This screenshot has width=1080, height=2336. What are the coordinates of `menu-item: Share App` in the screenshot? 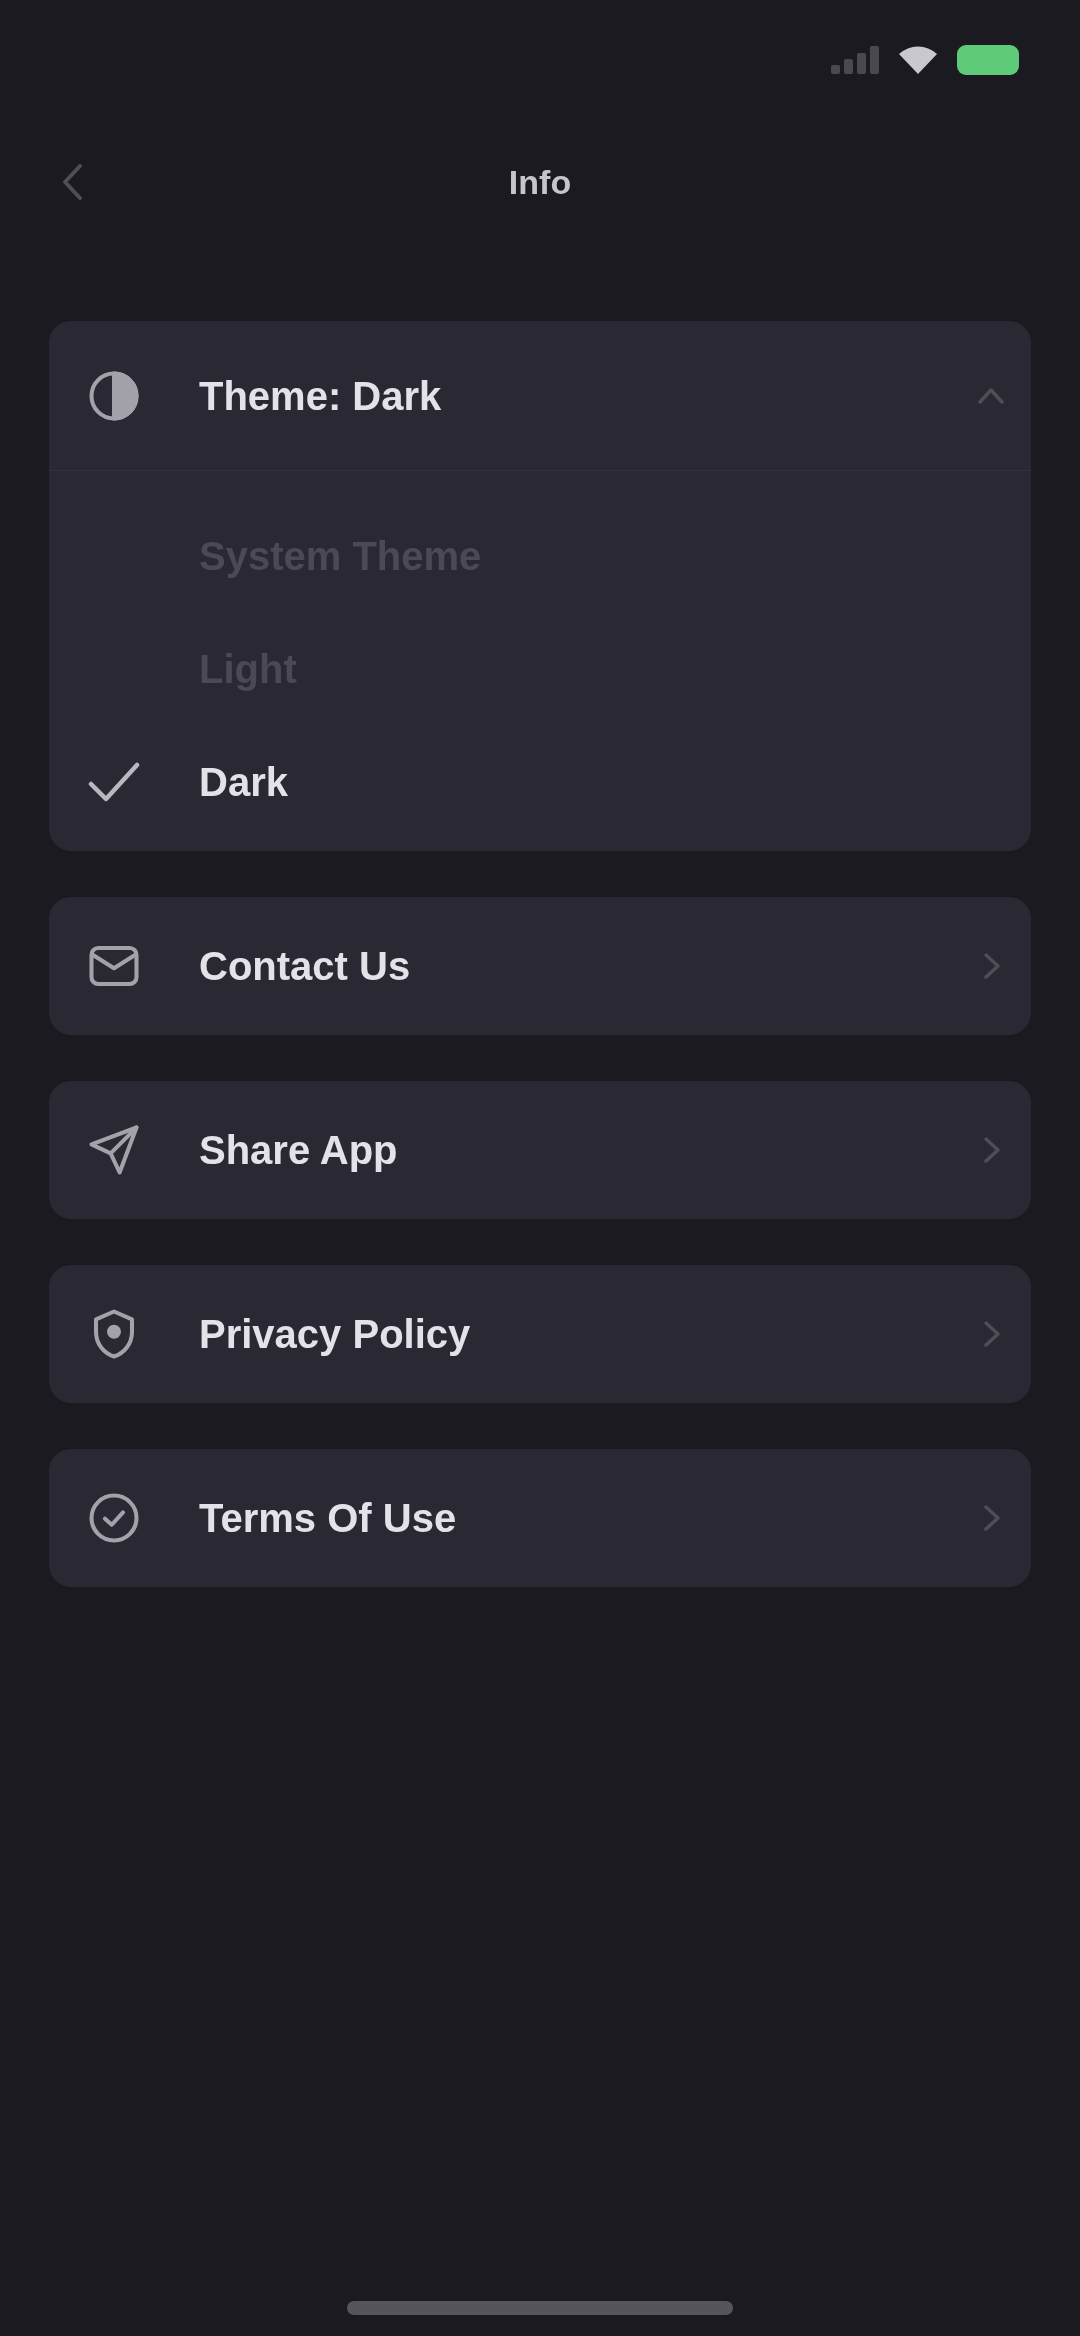 It's located at (540, 1150).